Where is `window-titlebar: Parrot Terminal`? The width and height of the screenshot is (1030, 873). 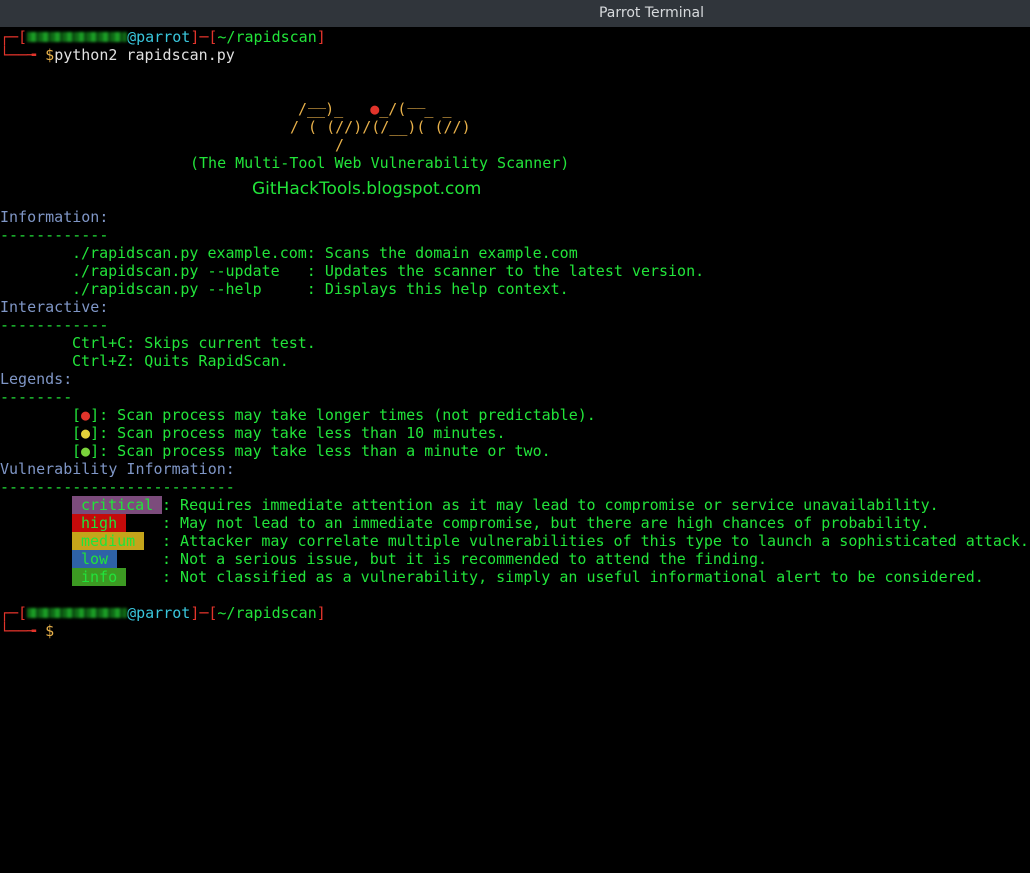 window-titlebar: Parrot Terminal is located at coordinates (515, 13).